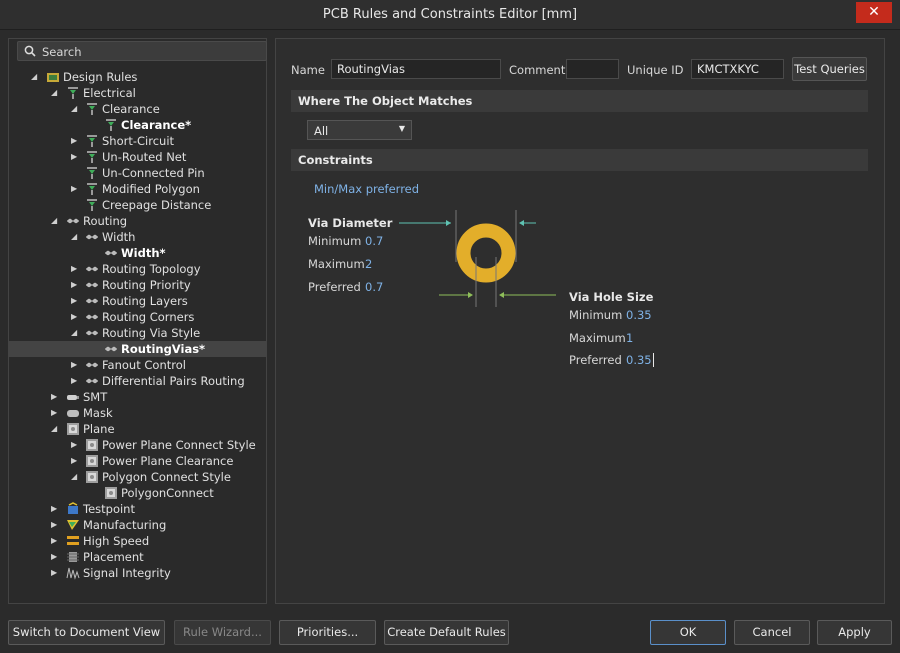 This screenshot has width=900, height=653. I want to click on tree-item-label: Creepage Distance, so click(157, 205).